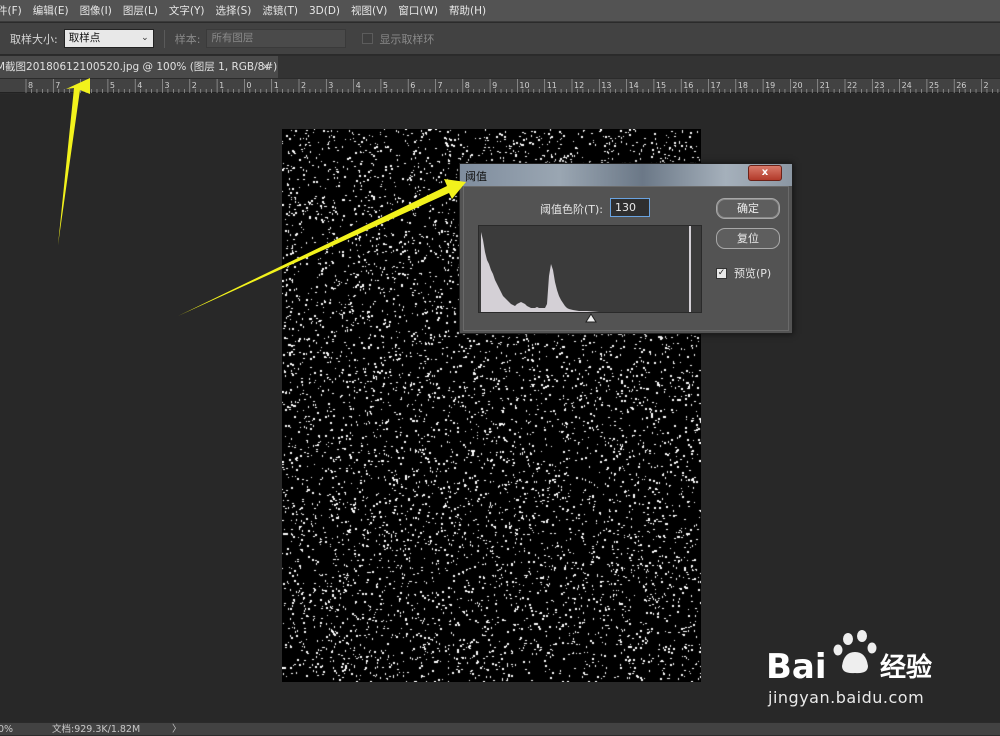 The width and height of the screenshot is (1000, 736). Describe the element at coordinates (417, 11) in the screenshot. I see `menu-window: 窗口(W)` at that location.